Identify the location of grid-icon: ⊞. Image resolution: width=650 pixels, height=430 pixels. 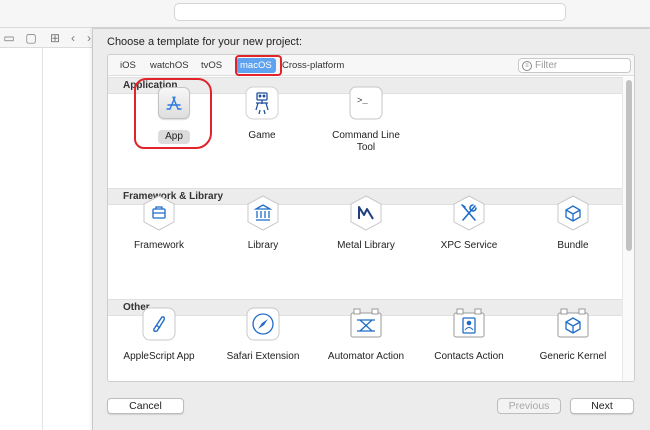
(55, 38).